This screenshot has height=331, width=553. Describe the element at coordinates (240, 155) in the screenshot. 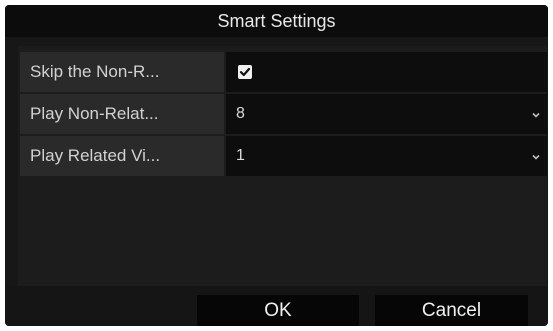

I see `select-value: 1` at that location.